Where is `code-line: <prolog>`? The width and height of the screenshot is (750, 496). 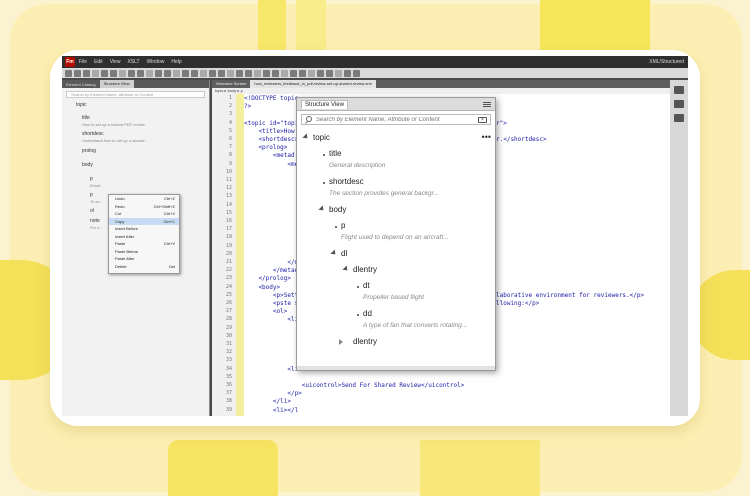 code-line: <prolog> is located at coordinates (265, 147).